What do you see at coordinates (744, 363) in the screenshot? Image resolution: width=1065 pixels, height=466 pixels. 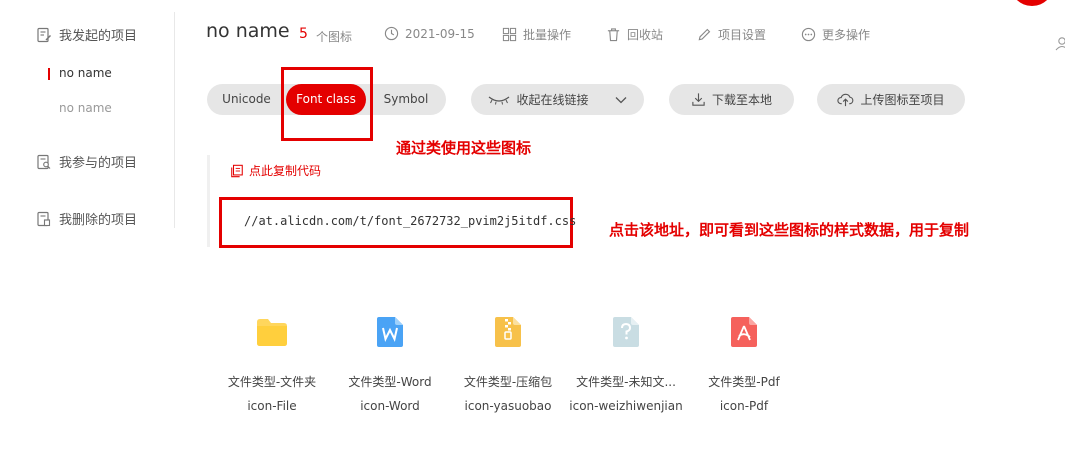 I see `icon-card-pdf: 文件类型-Pdf icon-Pdf` at bounding box center [744, 363].